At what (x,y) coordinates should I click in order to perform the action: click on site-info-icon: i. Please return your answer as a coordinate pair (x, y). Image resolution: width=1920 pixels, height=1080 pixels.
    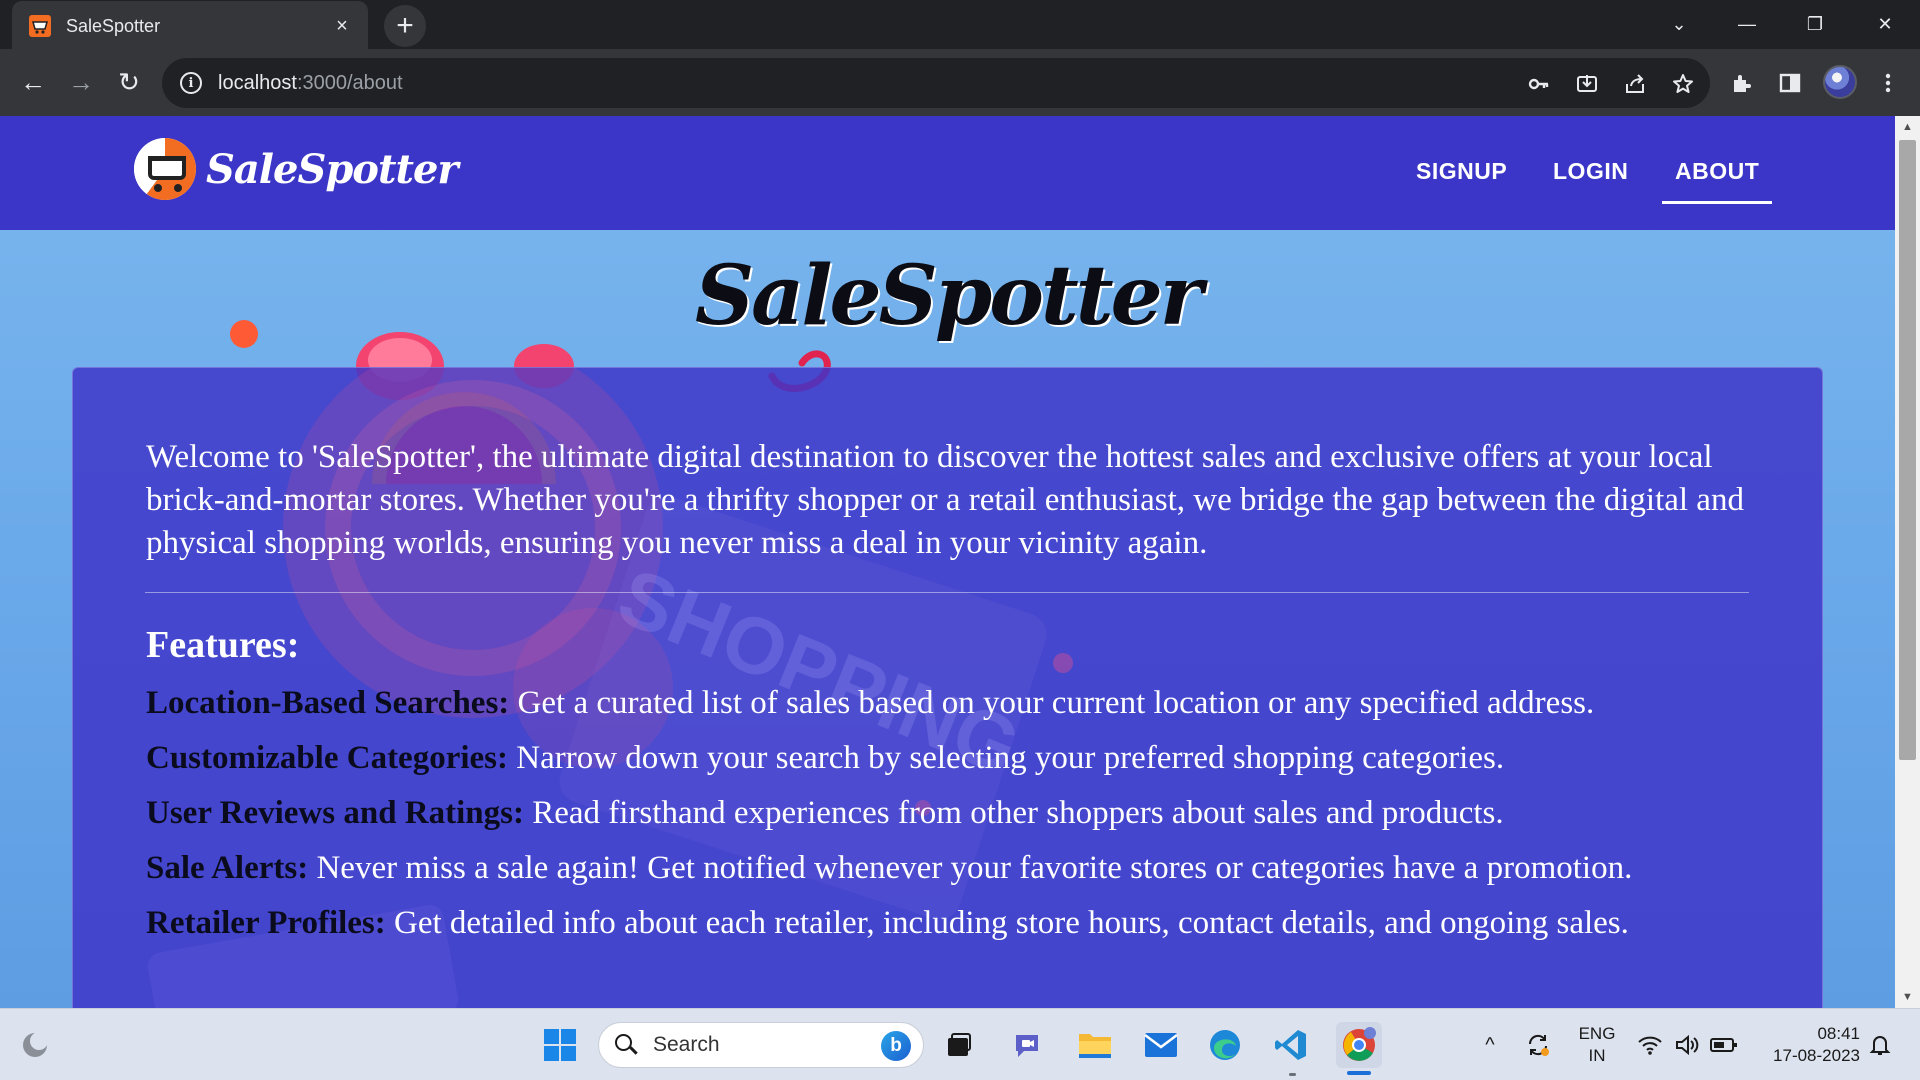
    Looking at the image, I should click on (191, 83).